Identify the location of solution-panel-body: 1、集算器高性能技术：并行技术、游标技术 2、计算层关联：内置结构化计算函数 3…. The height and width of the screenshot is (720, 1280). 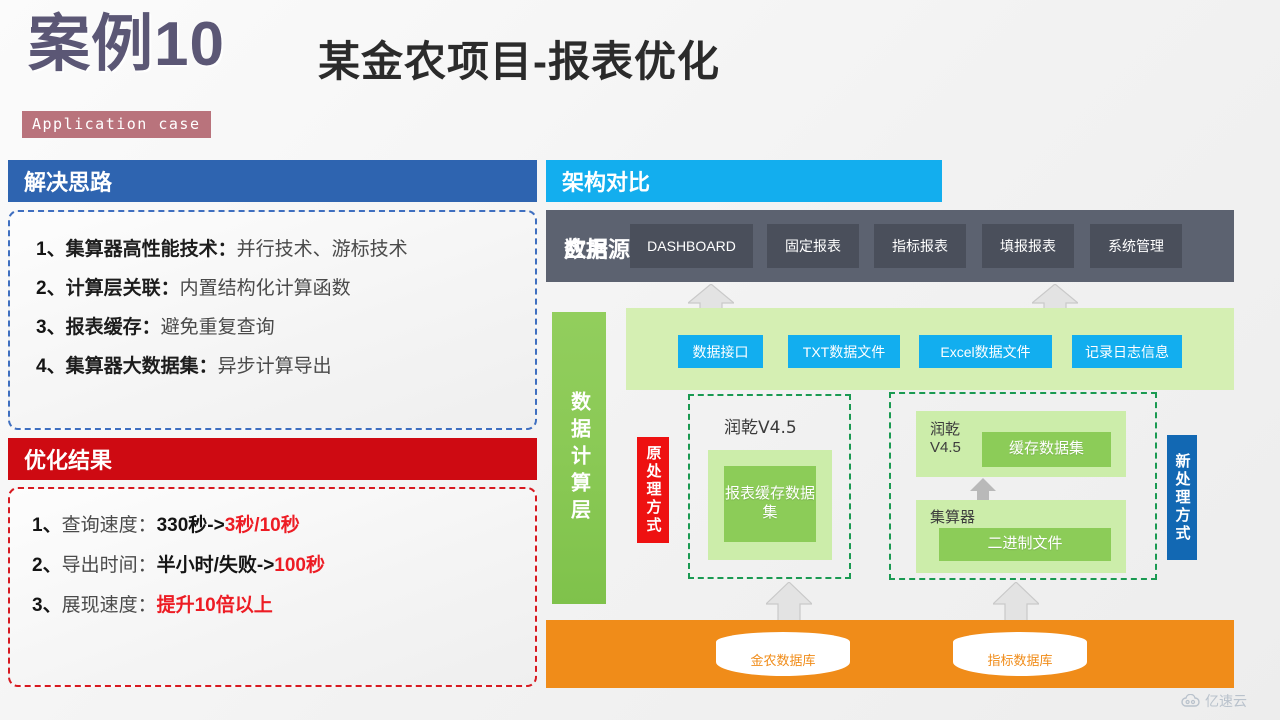
(272, 320).